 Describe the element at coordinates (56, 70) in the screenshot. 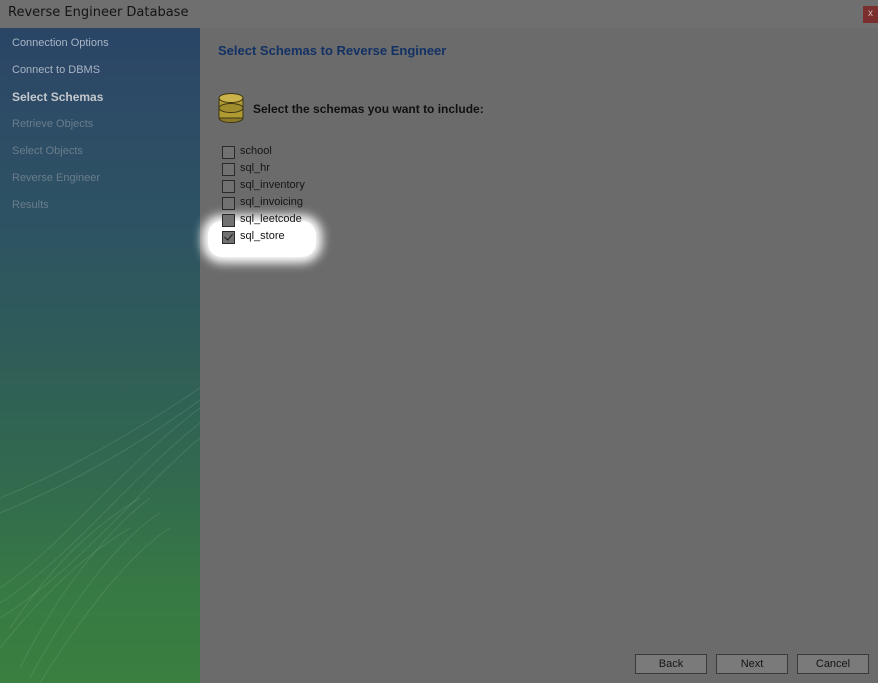

I see `step-connect-to-dbms: Connect to DBMS` at that location.